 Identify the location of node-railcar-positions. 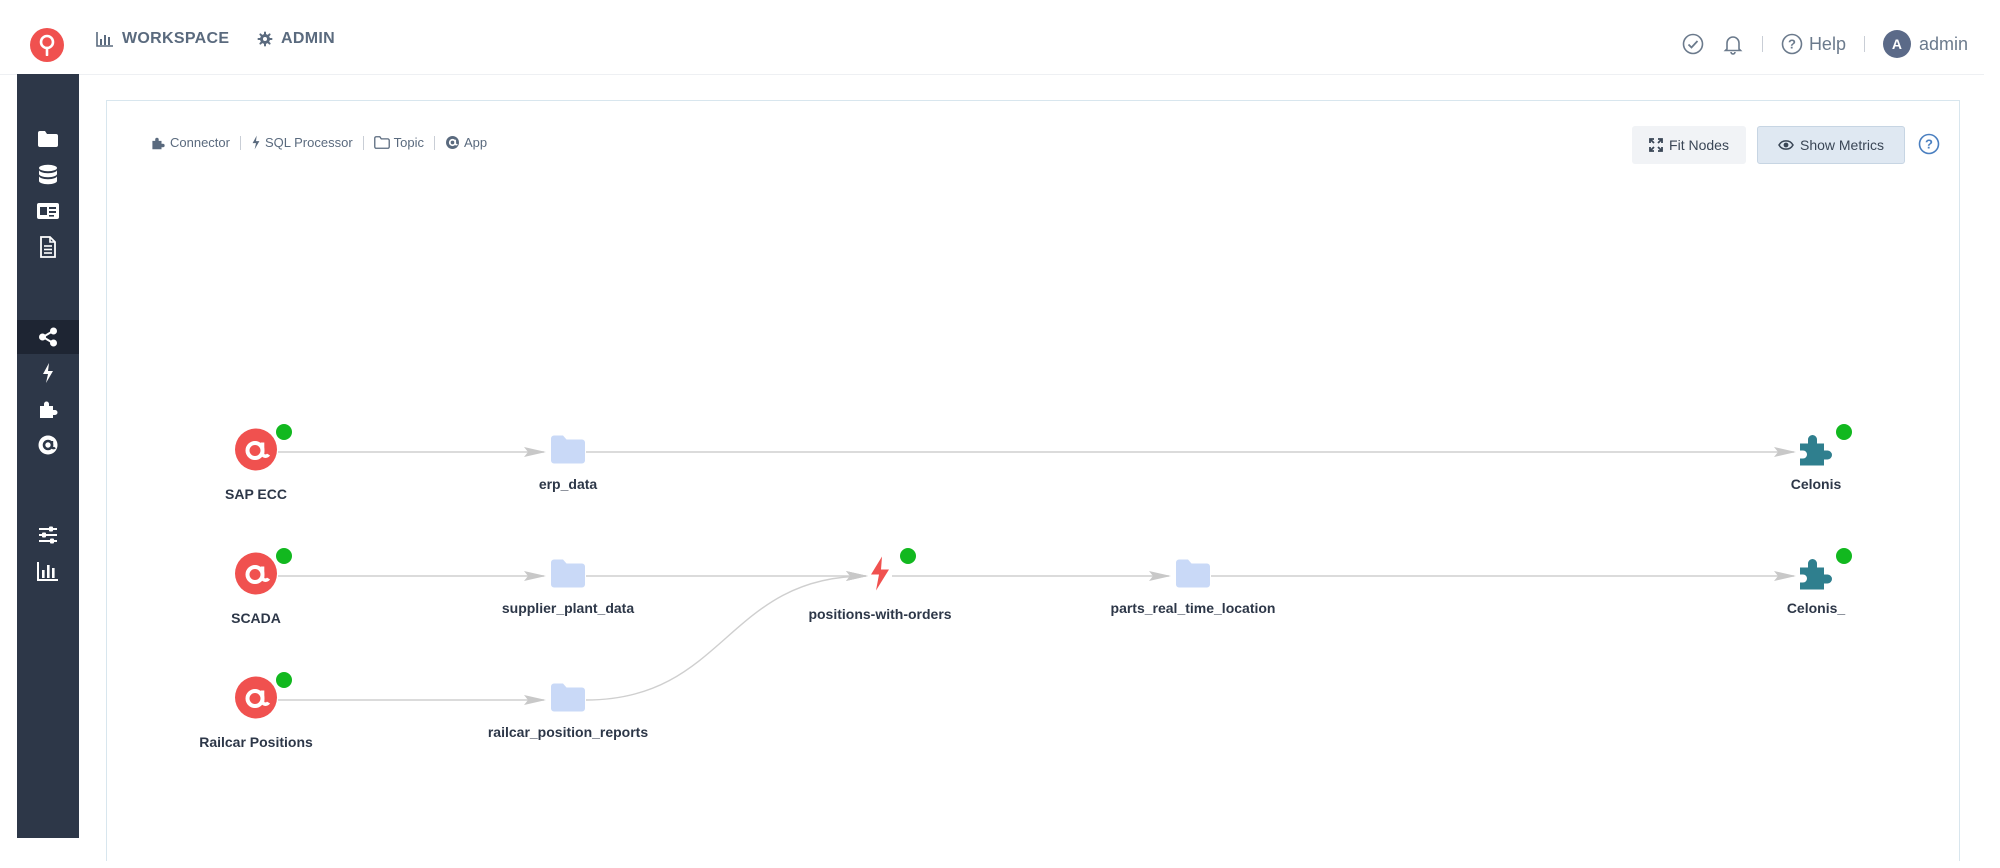
(256, 700).